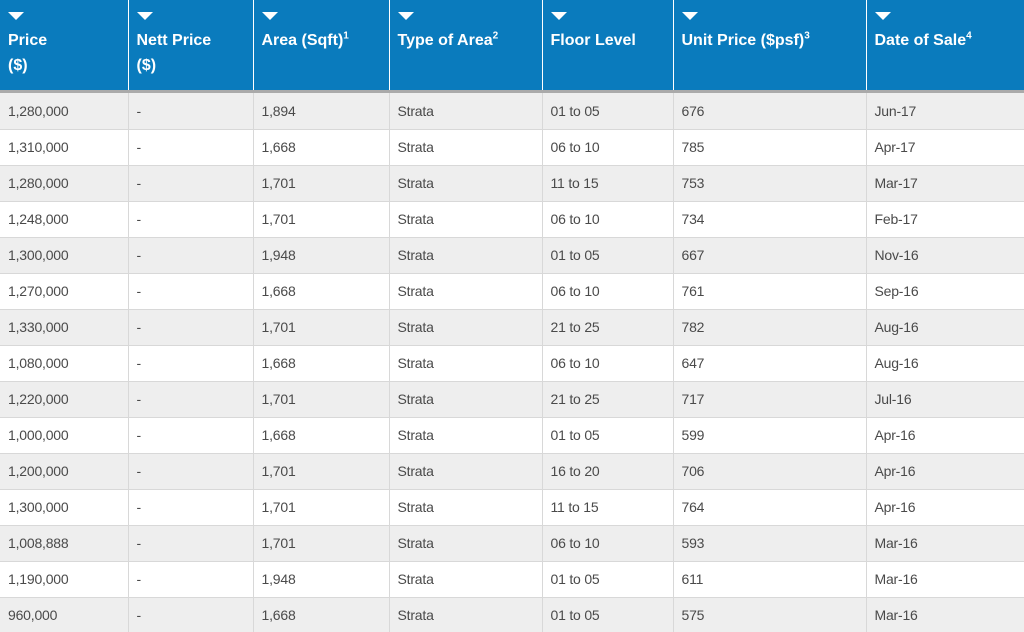  I want to click on column-header-floor-level: Floor Level, so click(608, 45).